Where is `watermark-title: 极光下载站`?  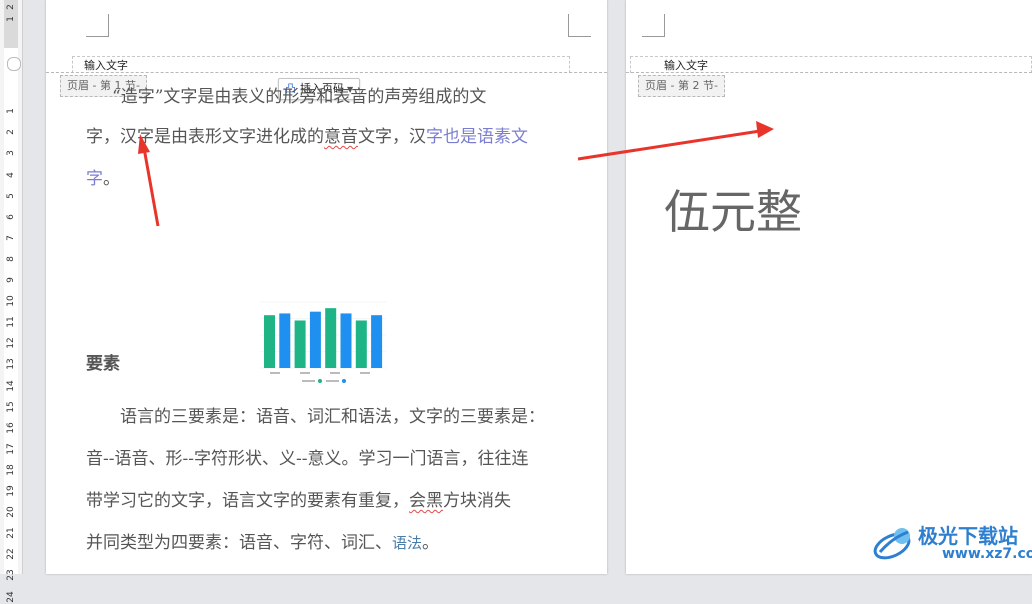 watermark-title: 极光下载站 is located at coordinates (968, 536).